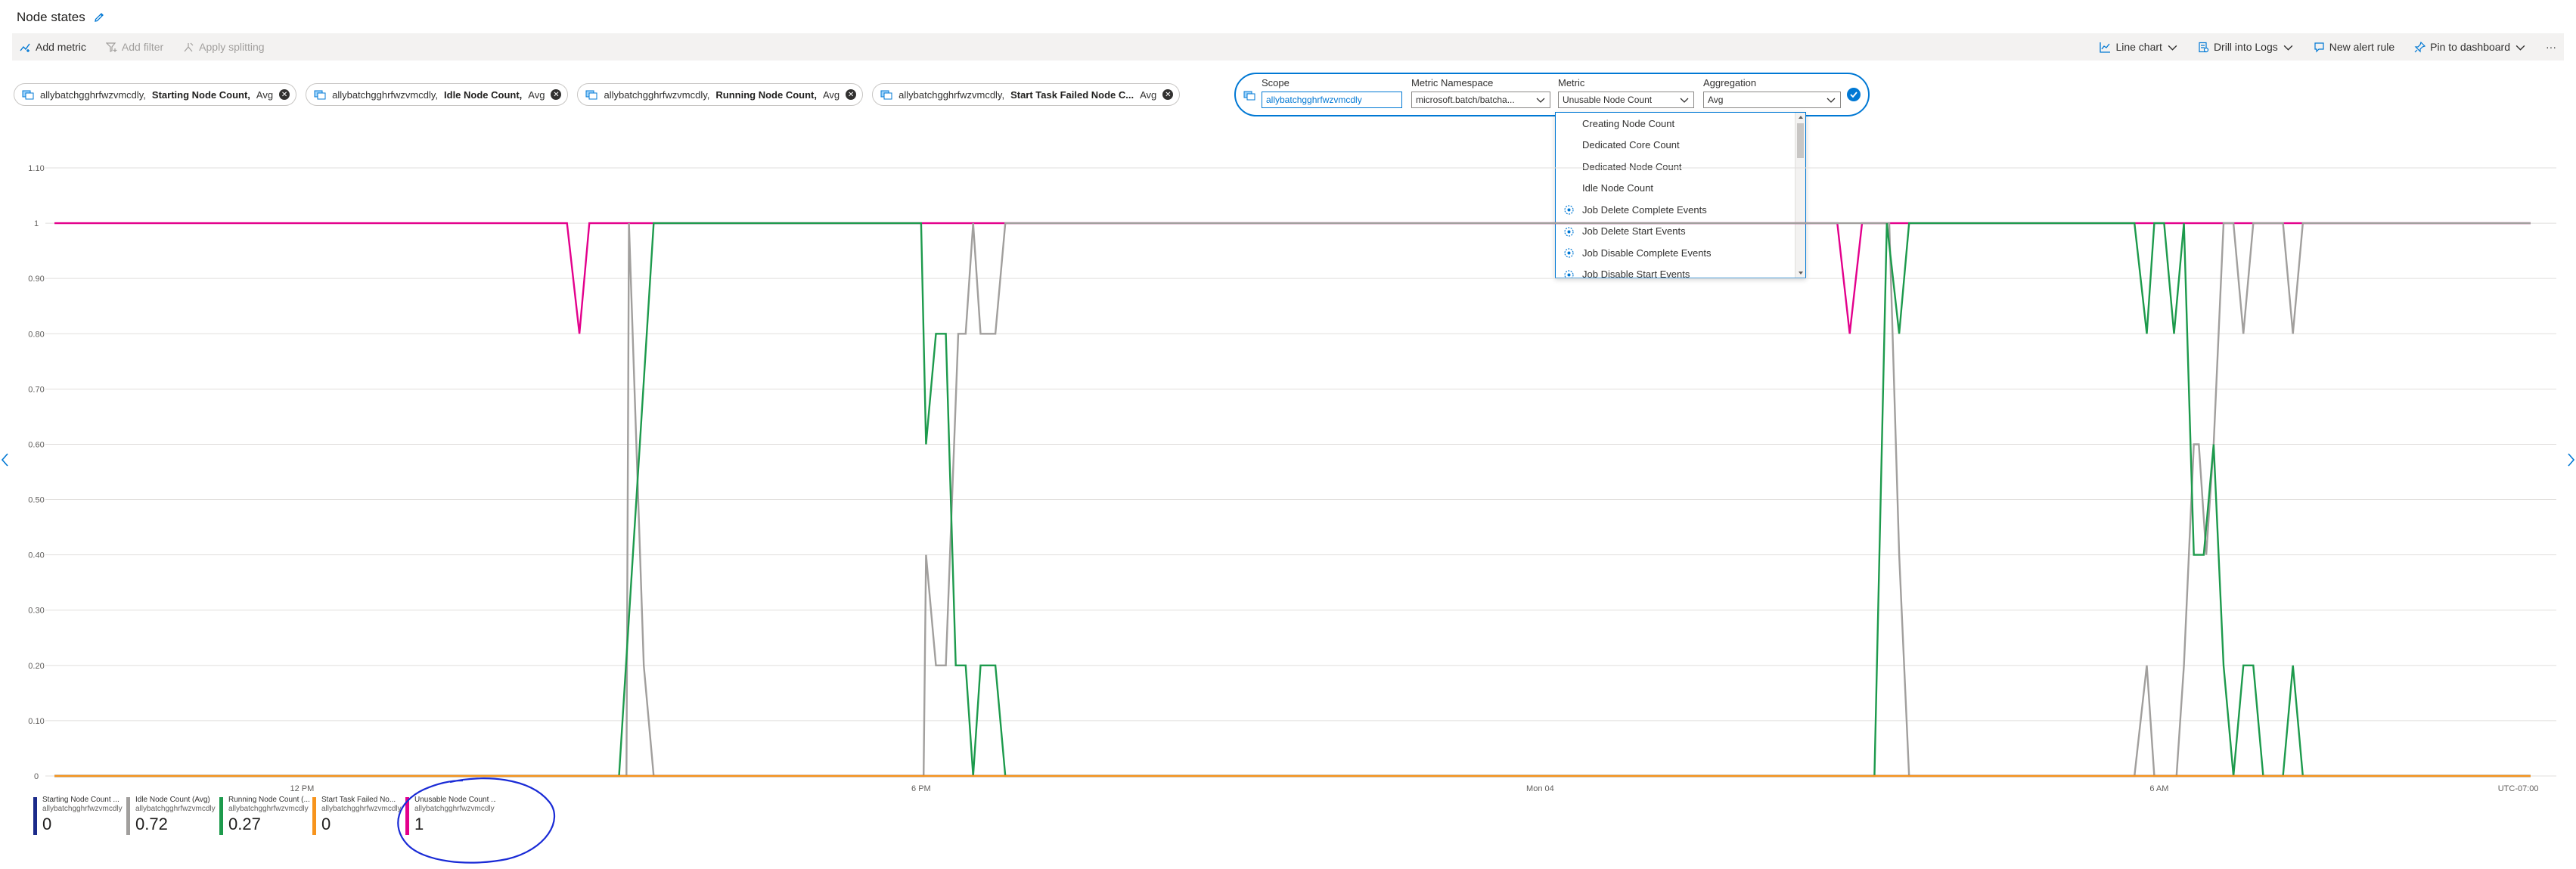 The width and height of the screenshot is (2576, 869). I want to click on y-tick-label: 0.70, so click(36, 390).